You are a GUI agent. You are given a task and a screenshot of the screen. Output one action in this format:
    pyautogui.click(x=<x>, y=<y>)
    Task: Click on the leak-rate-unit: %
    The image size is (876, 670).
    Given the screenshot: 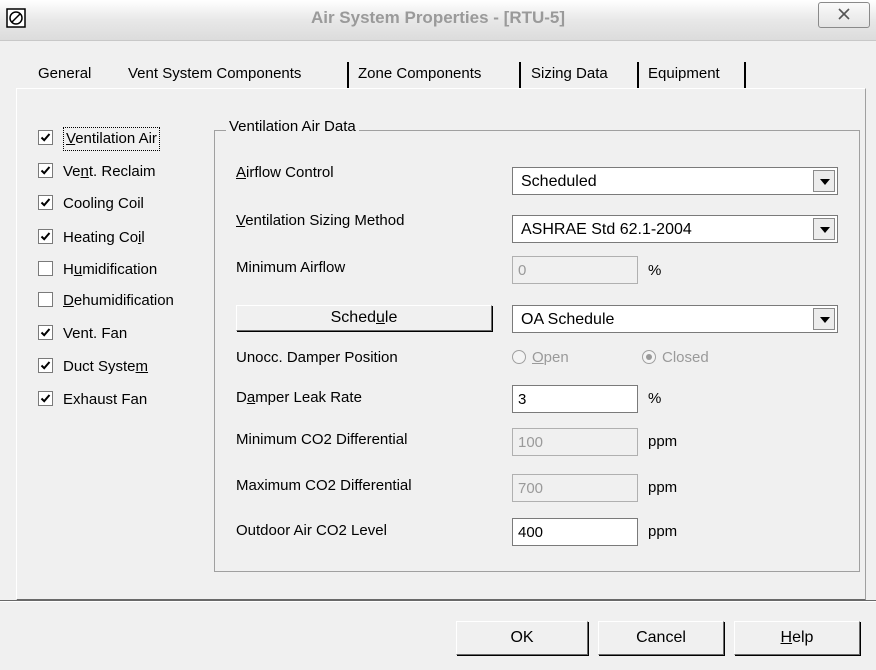 What is the action you would take?
    pyautogui.click(x=655, y=398)
    